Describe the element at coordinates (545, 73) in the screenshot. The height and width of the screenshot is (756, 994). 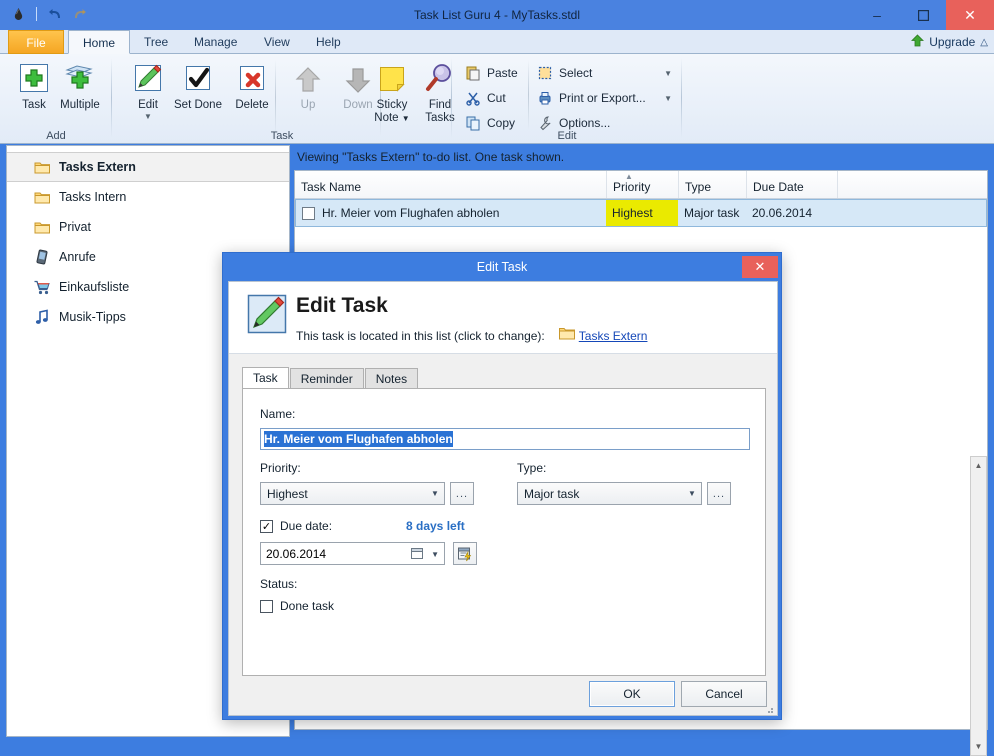
I see `select-icon` at that location.